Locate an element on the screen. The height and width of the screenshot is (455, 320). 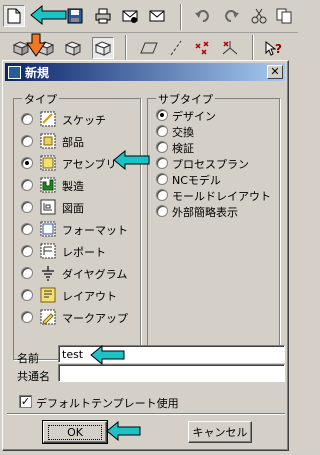
radio-process-plan is located at coordinates (162, 163).